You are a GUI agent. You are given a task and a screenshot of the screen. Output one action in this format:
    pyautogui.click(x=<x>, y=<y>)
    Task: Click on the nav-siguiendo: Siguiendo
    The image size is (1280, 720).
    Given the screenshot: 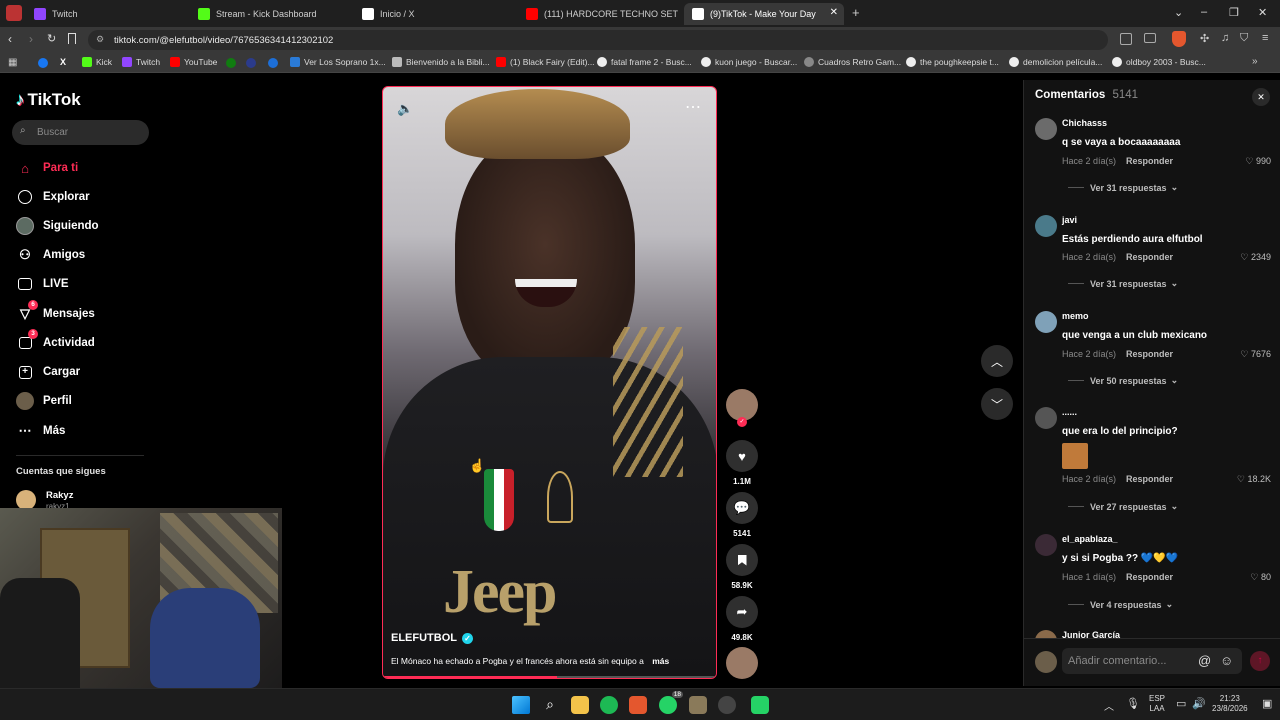 What is the action you would take?
    pyautogui.click(x=57, y=226)
    